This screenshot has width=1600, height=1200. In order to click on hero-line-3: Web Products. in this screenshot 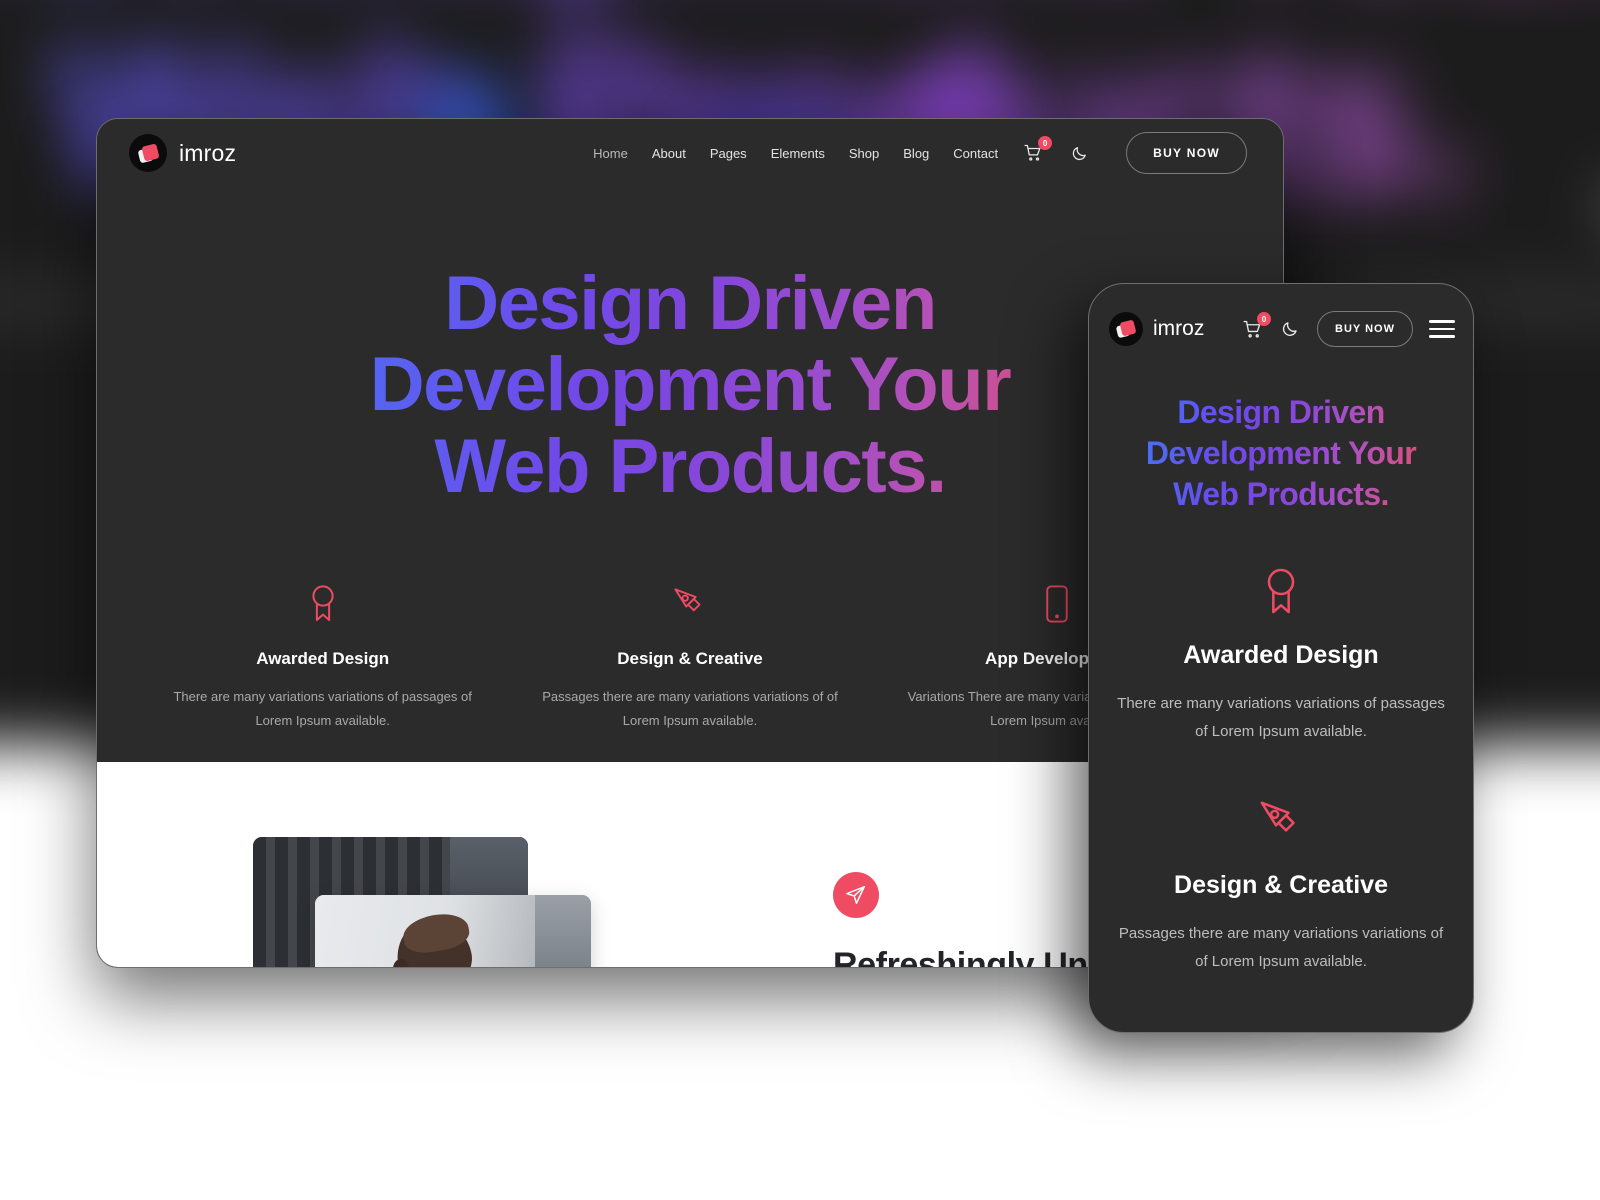, I will do `click(690, 466)`.